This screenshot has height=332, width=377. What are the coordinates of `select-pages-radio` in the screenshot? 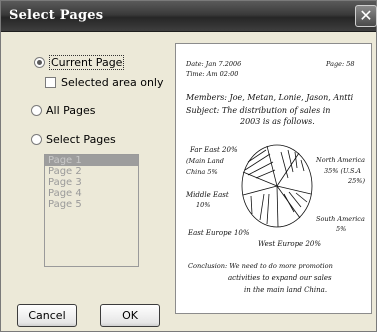 It's located at (36, 139).